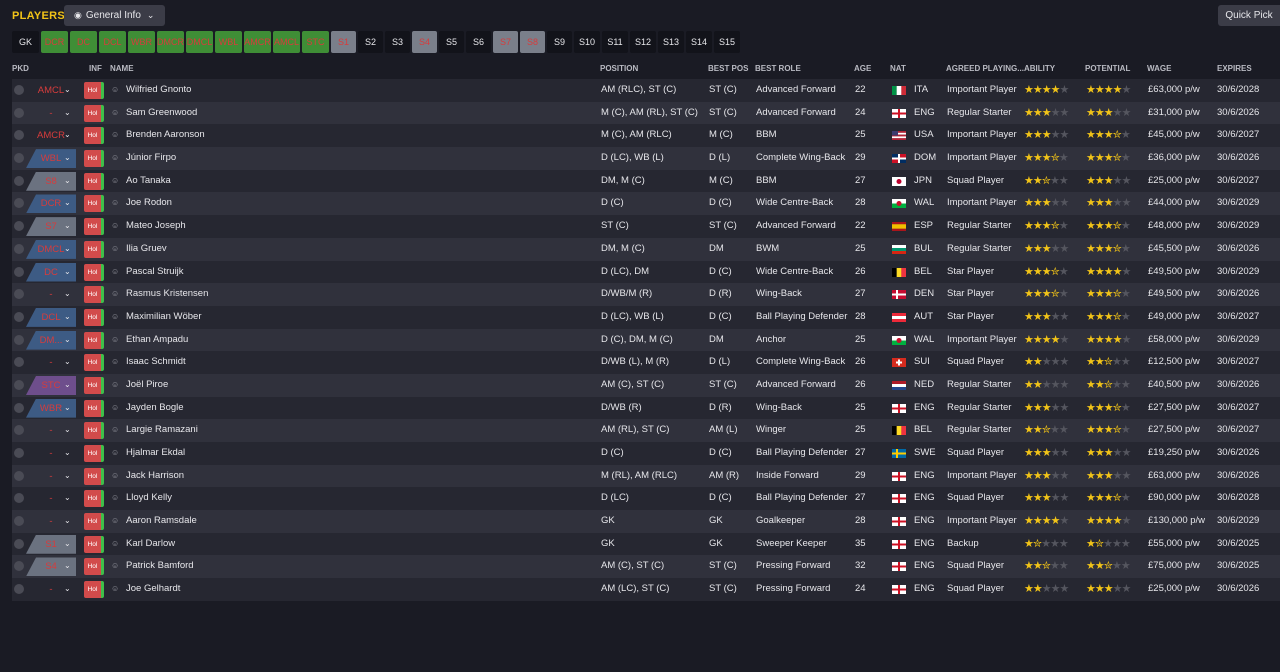 The image size is (1280, 672). Describe the element at coordinates (532, 42) in the screenshot. I see `slot-s8: S8` at that location.